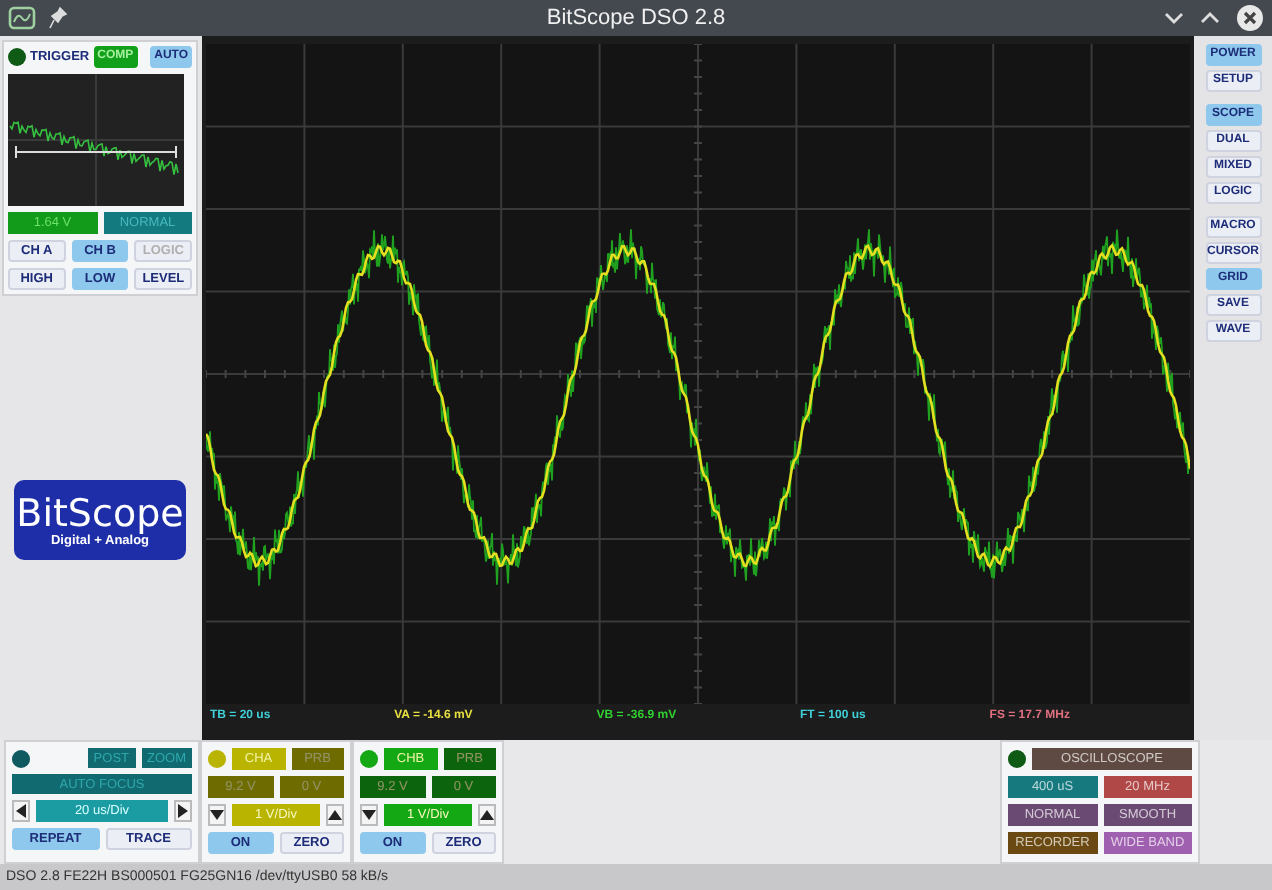  I want to click on decrease-button, so click(21, 811).